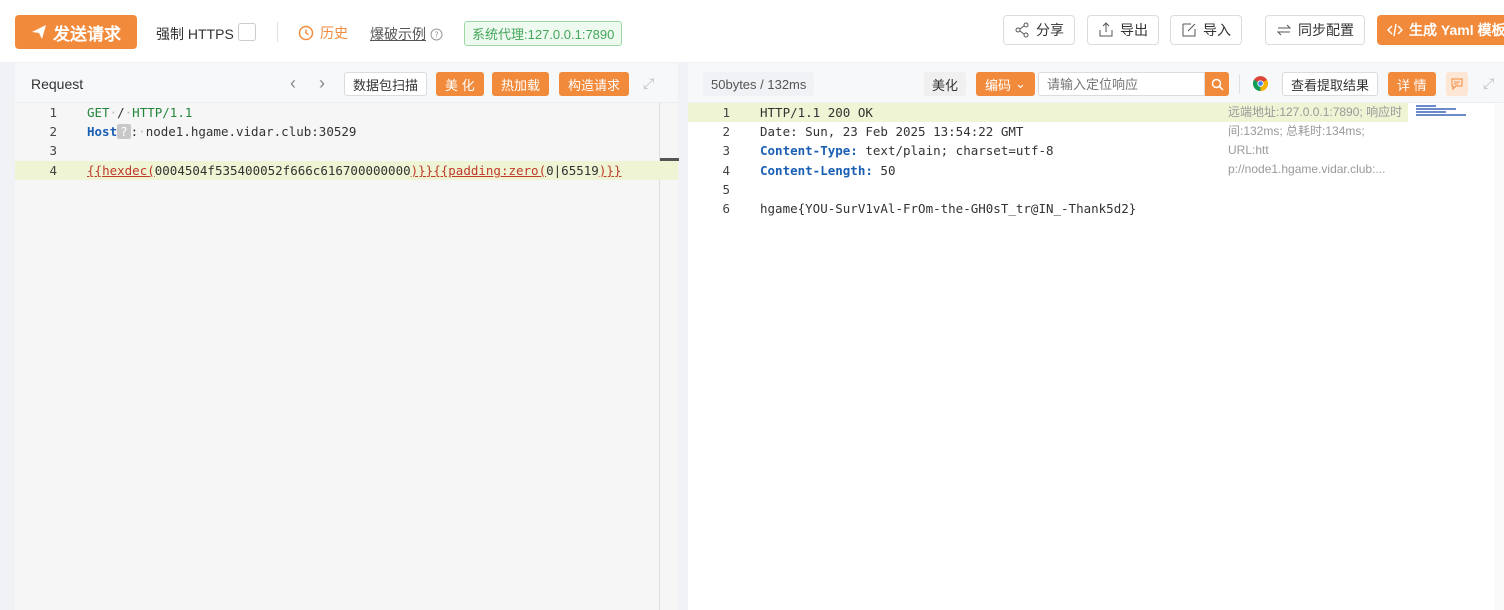  I want to click on line-text: Content-Length: 50, so click(827, 170).